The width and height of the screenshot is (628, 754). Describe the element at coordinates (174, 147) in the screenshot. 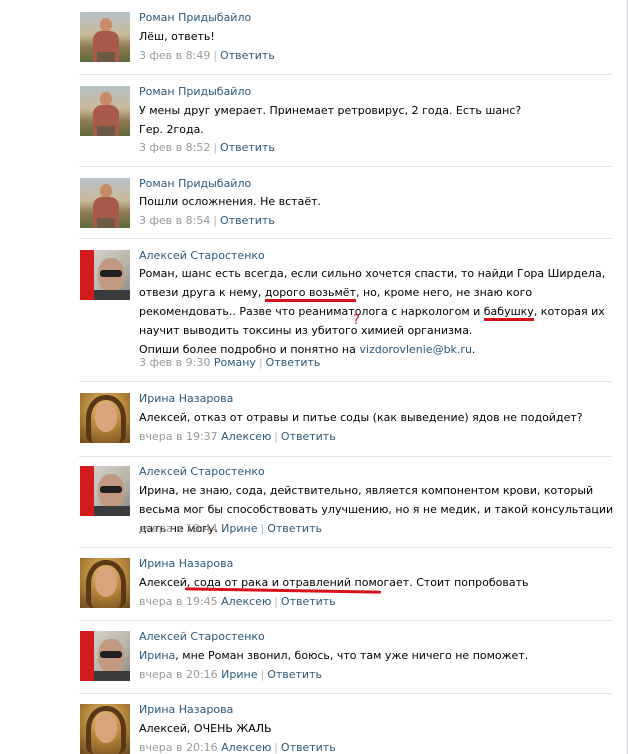

I see `comment-time: 3 фев в 8:52` at that location.